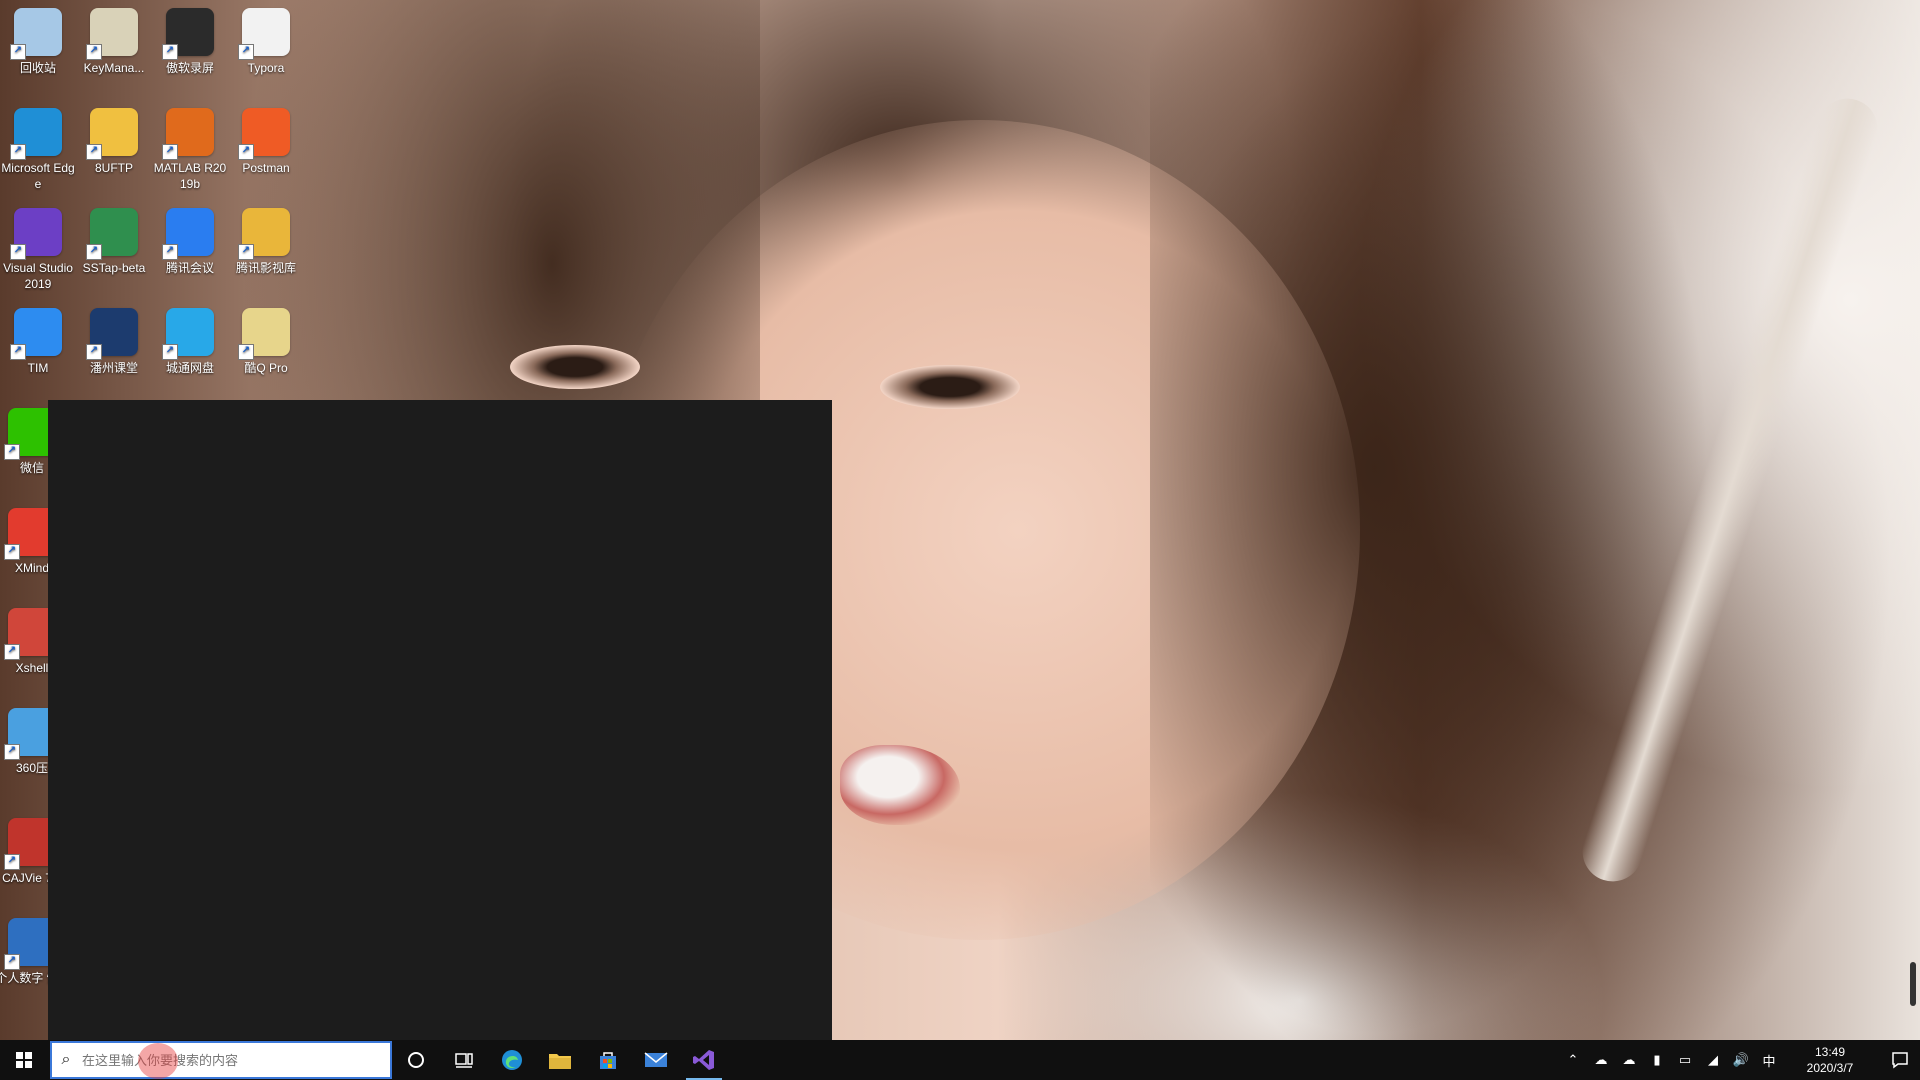  Describe the element at coordinates (266, 68) in the screenshot. I see `desktop-icon-label: Typora` at that location.